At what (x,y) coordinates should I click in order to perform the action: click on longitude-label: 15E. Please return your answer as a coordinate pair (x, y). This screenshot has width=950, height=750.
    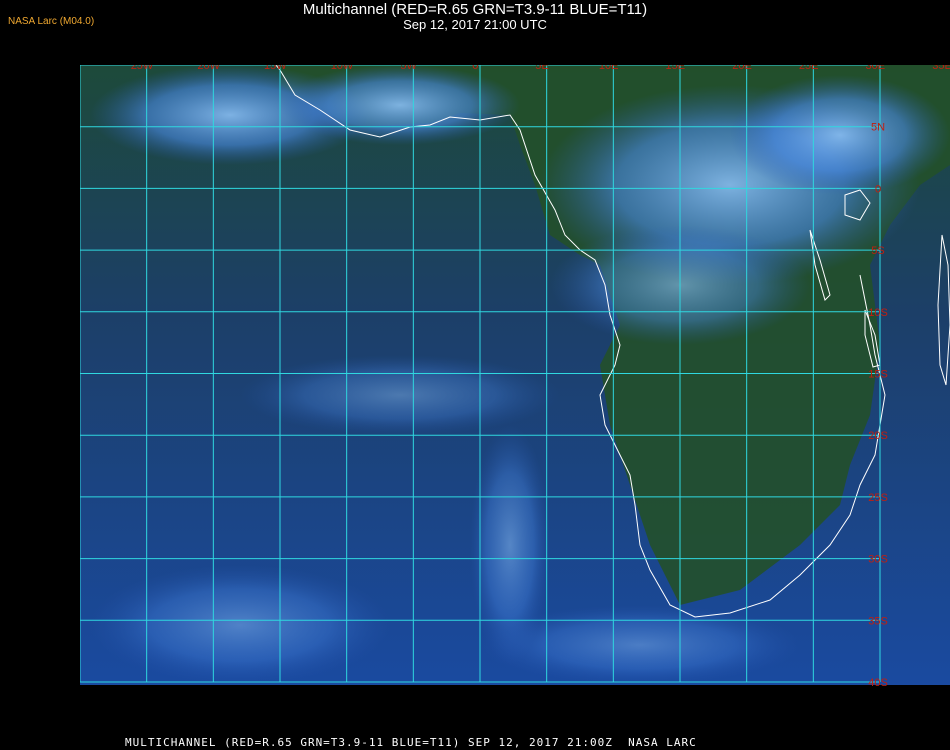
    Looking at the image, I should click on (676, 68).